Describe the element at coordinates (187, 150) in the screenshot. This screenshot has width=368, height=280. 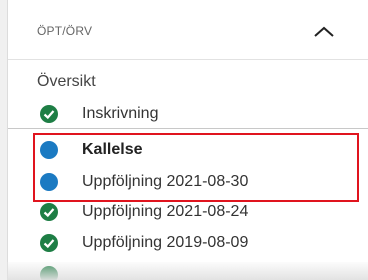
I see `list-item-kallelse: Kallelse` at that location.